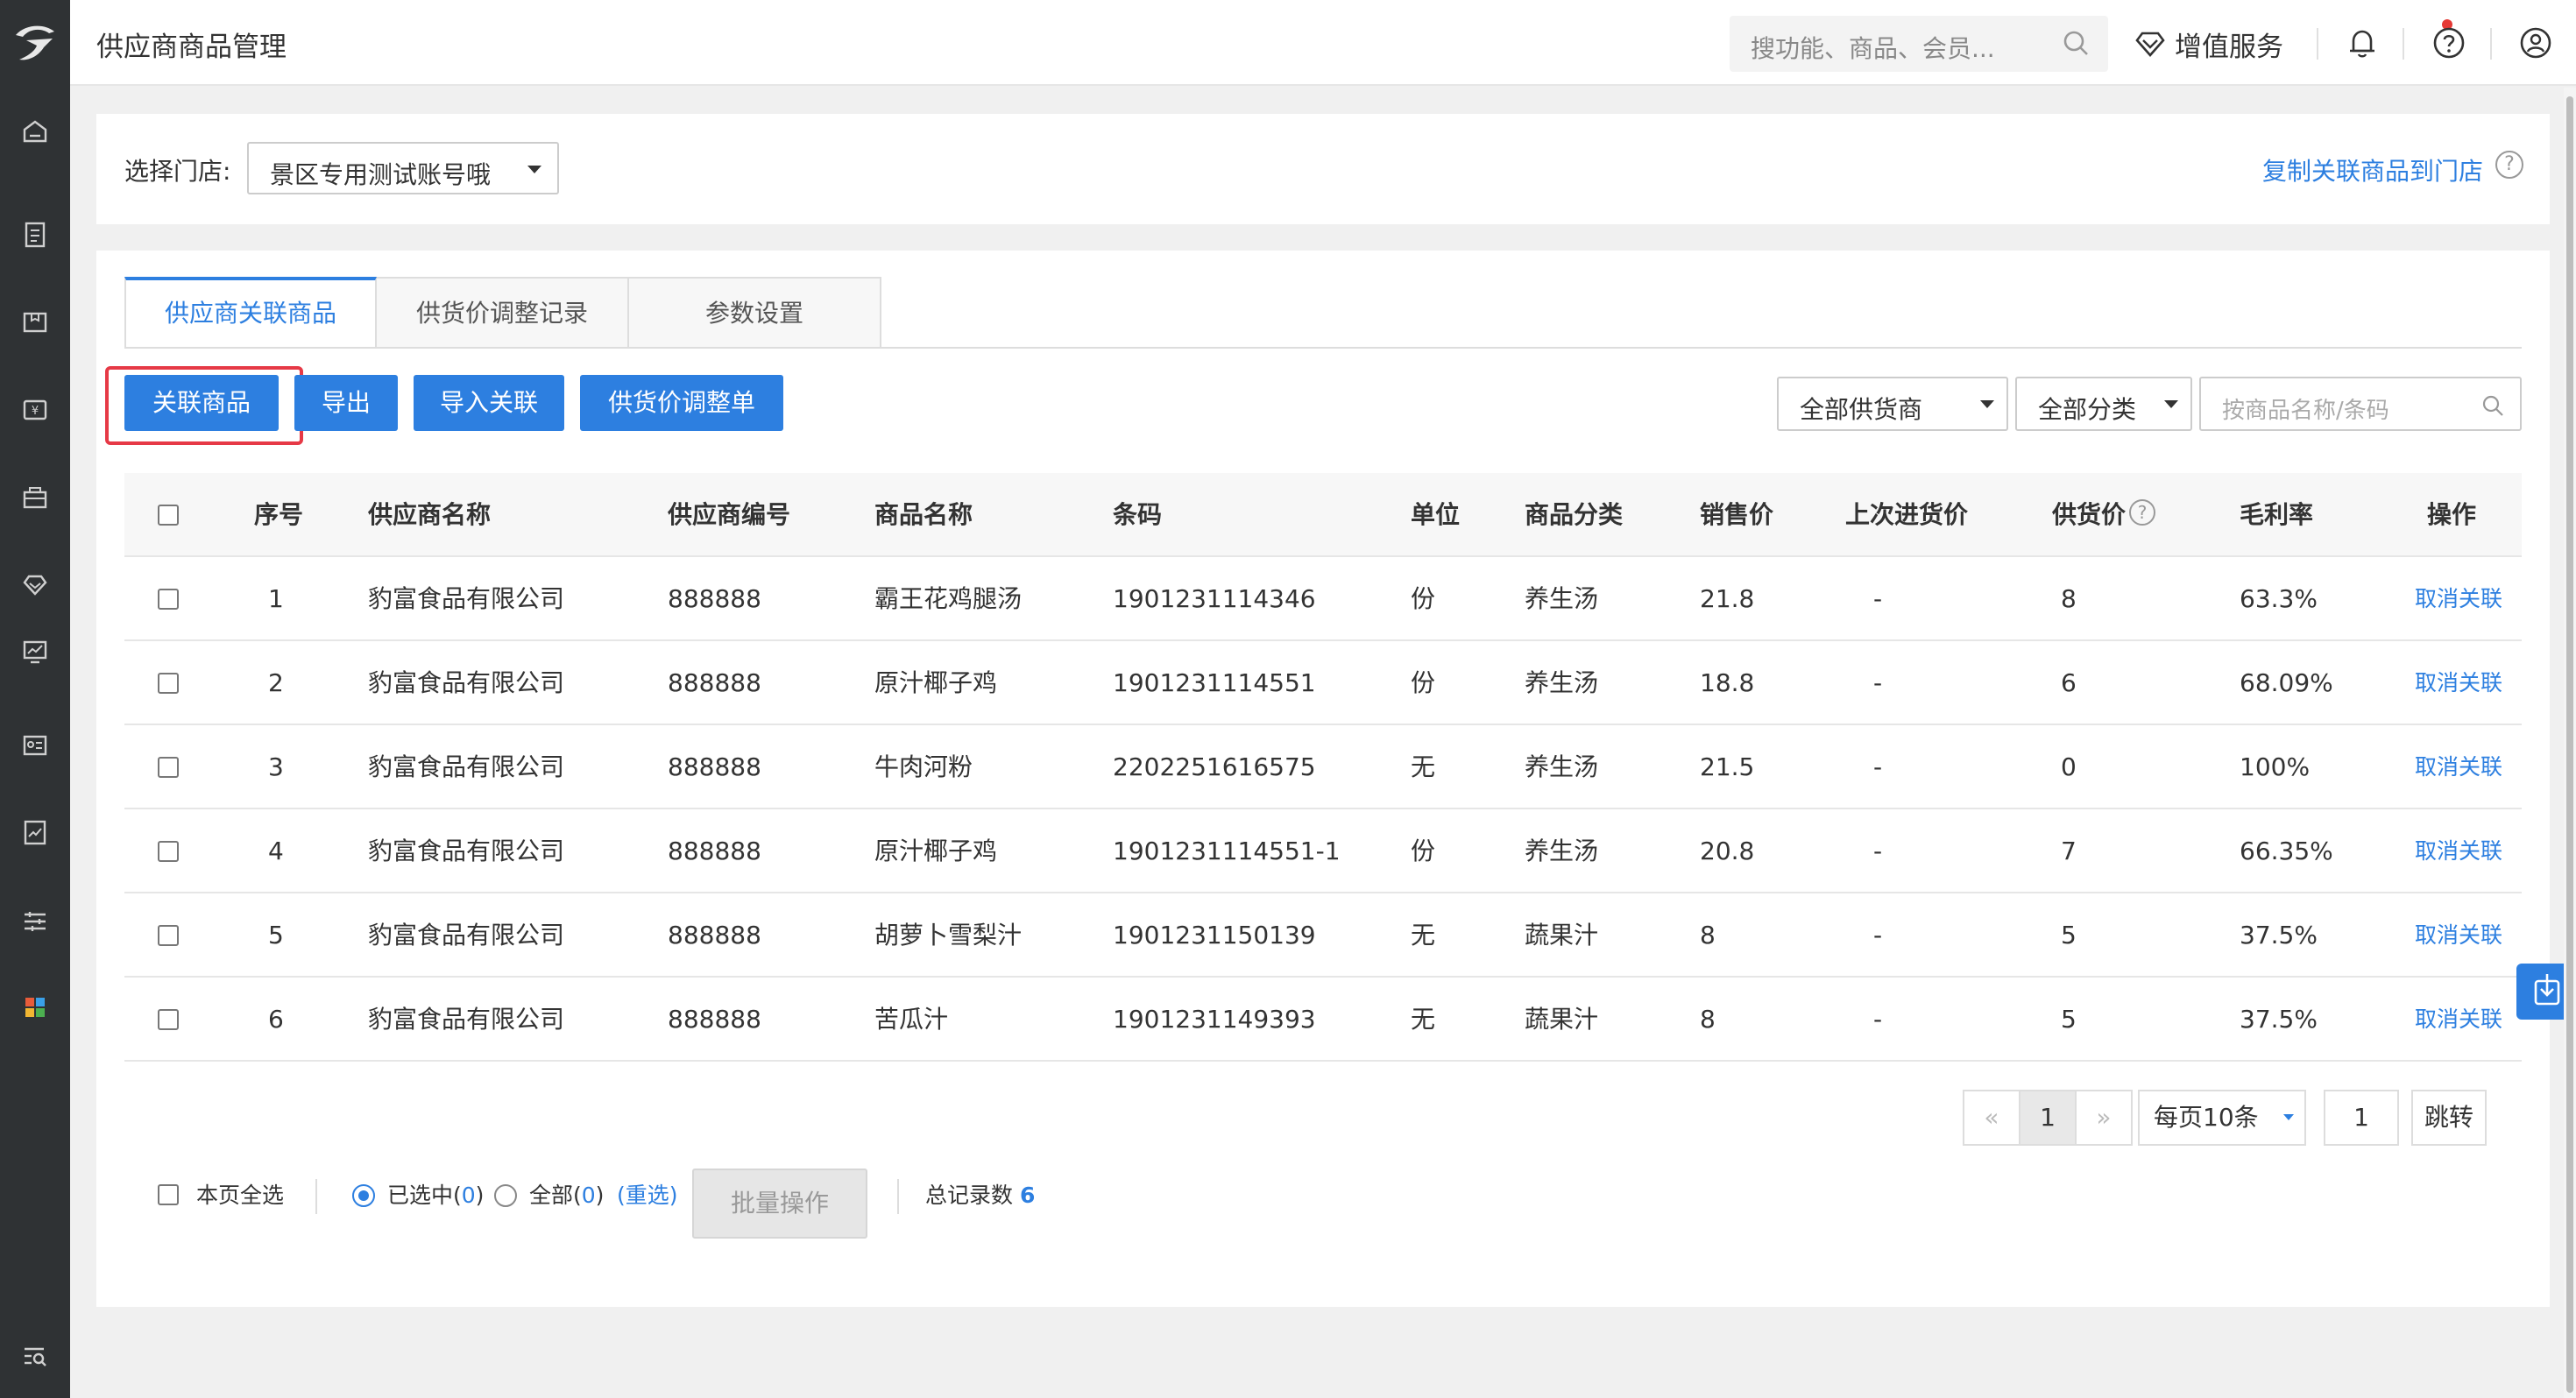 Image resolution: width=2576 pixels, height=1398 pixels. I want to click on cell-seq: 6, so click(276, 1019).